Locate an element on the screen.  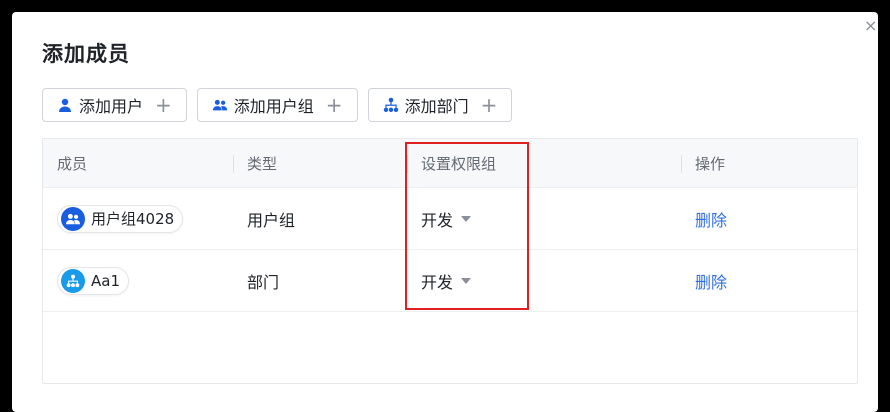
action-bar: 添加用户 + 添加用户组 + 添加部门 + is located at coordinates (282, 105).